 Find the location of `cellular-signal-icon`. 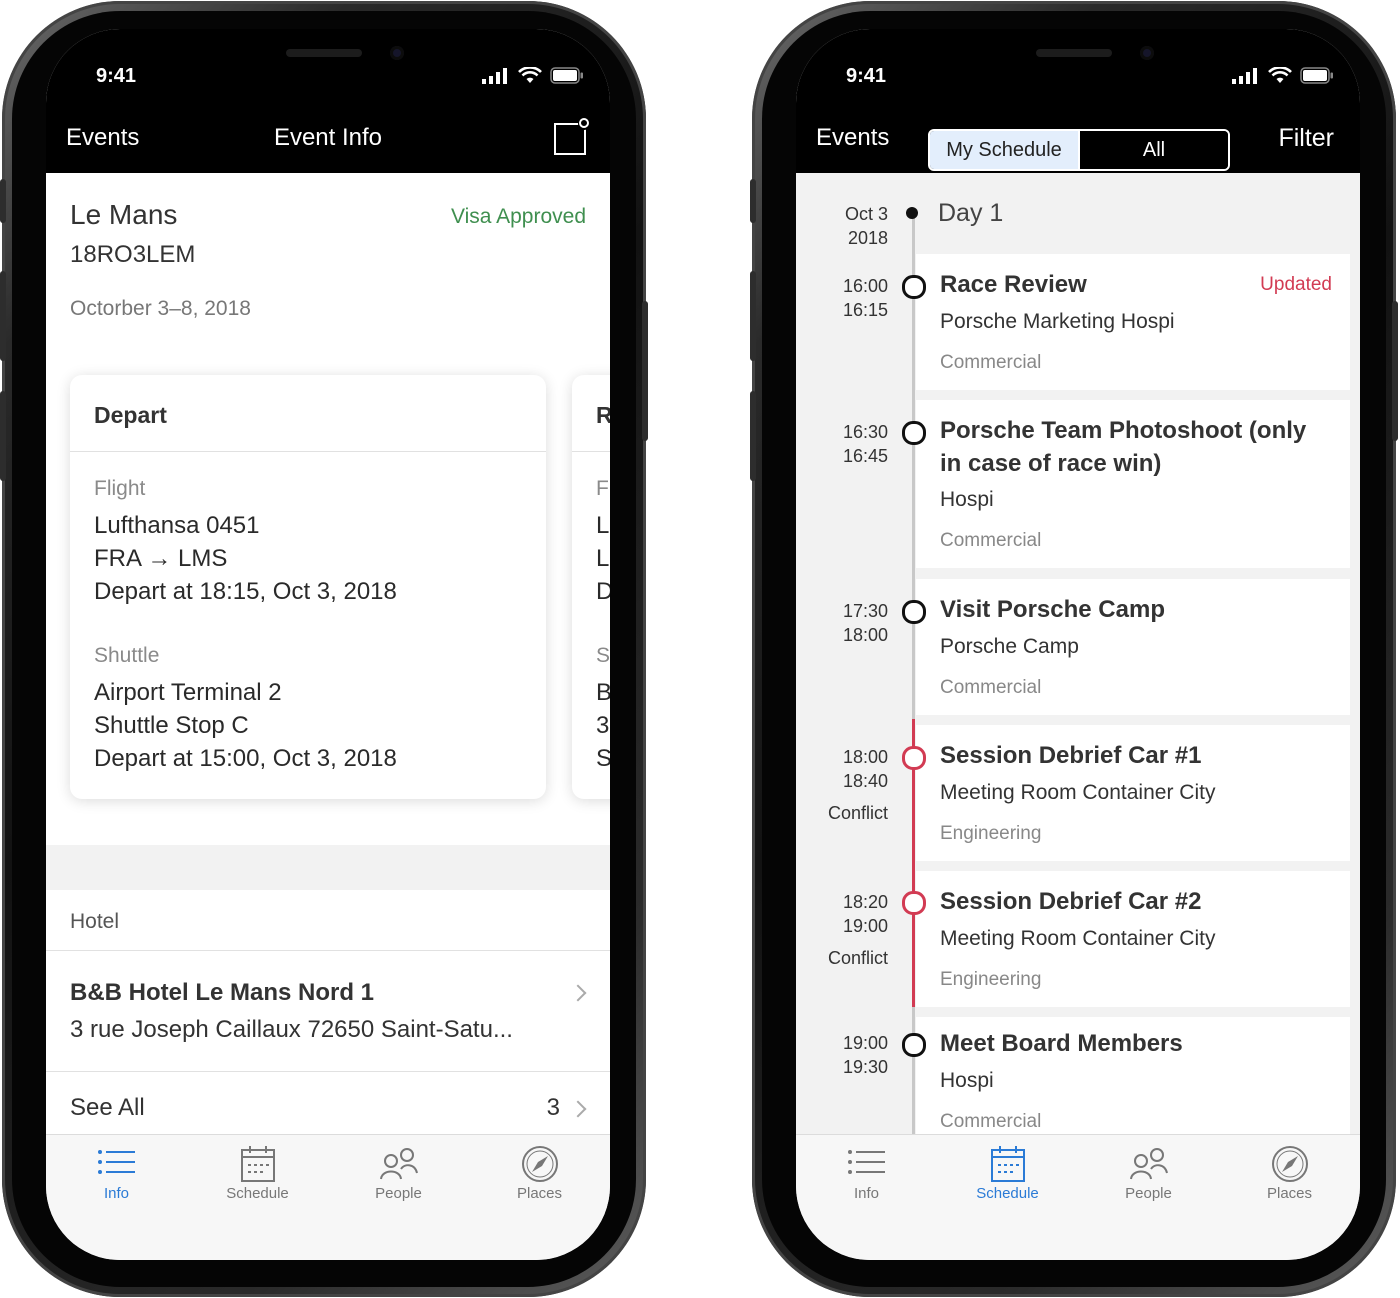

cellular-signal-icon is located at coordinates (494, 75).